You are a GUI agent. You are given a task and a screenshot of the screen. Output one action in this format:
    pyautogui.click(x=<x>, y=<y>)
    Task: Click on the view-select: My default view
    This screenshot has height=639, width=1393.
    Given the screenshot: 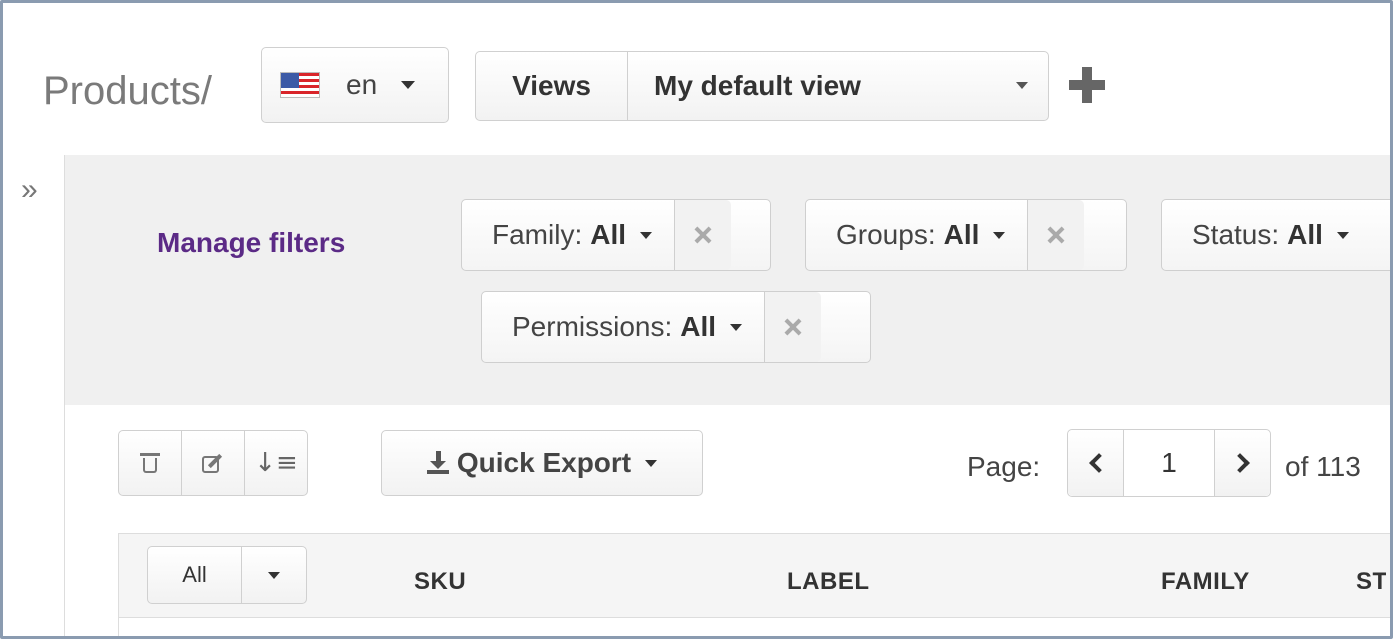 What is the action you would take?
    pyautogui.click(x=838, y=86)
    